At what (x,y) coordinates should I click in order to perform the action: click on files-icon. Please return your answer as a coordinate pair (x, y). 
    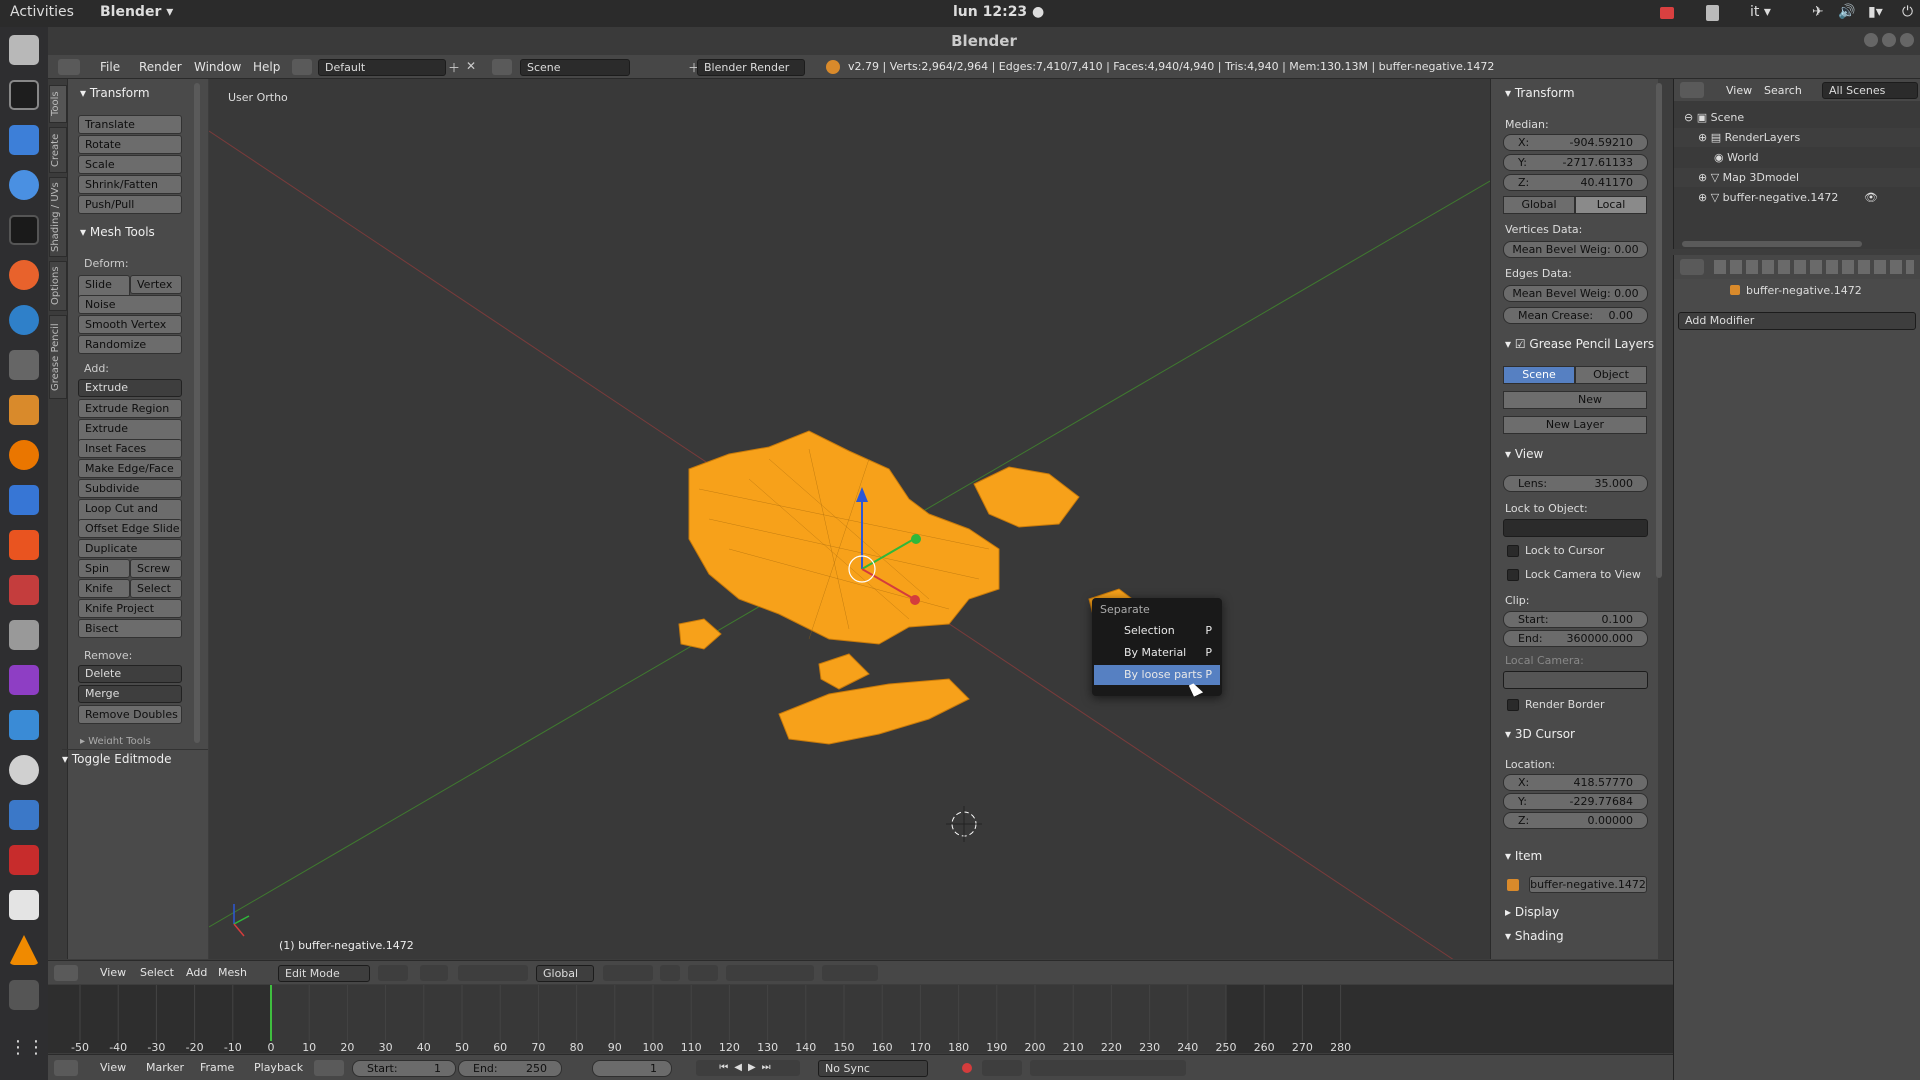
    Looking at the image, I should click on (24, 50).